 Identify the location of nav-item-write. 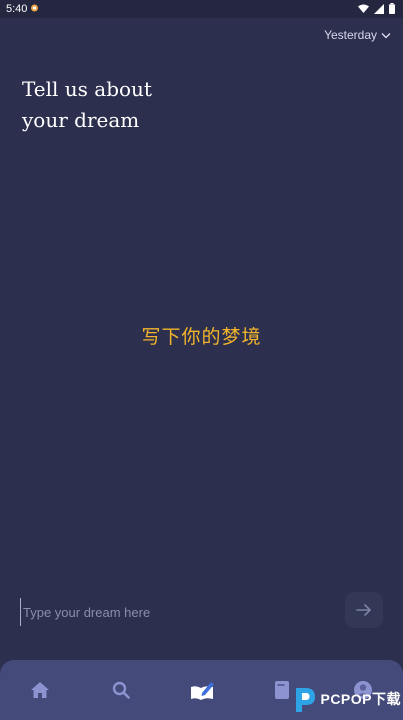
(202, 690).